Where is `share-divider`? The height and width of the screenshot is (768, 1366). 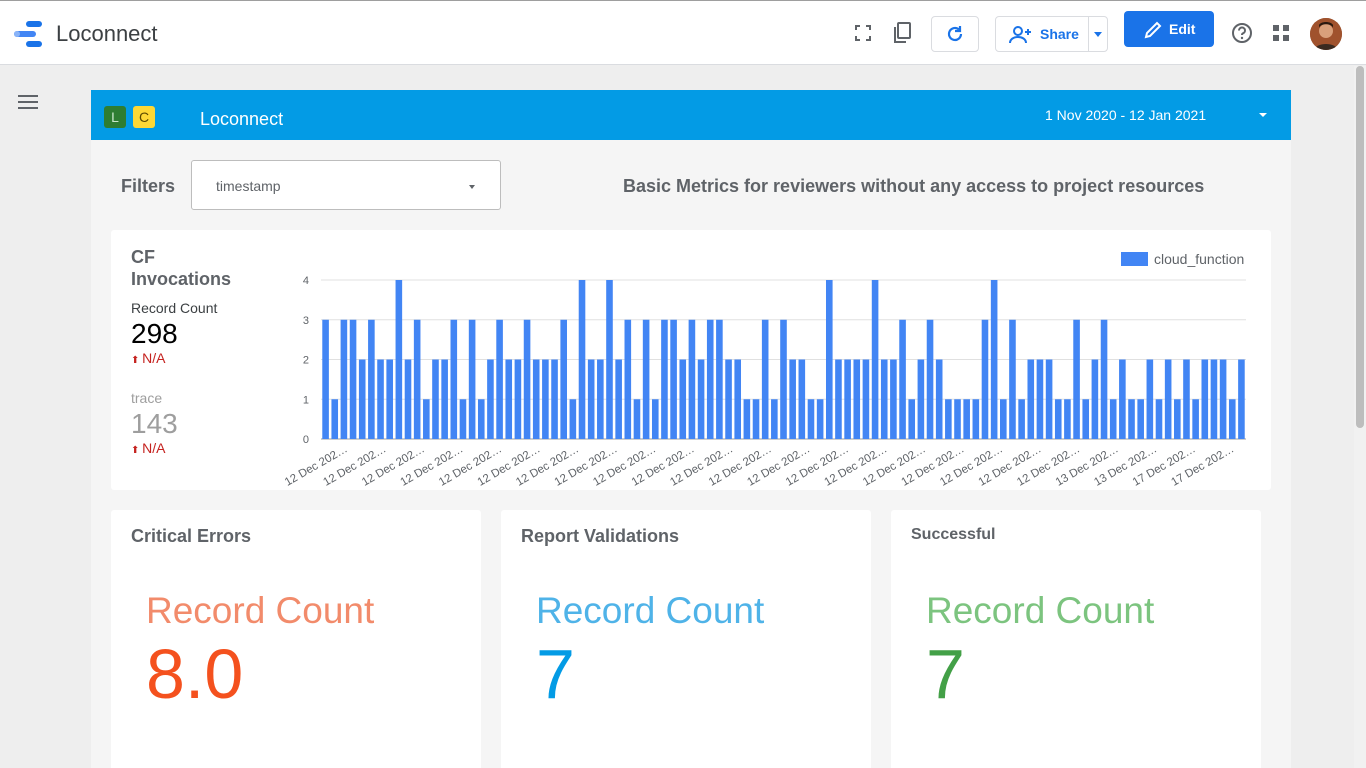 share-divider is located at coordinates (1088, 34).